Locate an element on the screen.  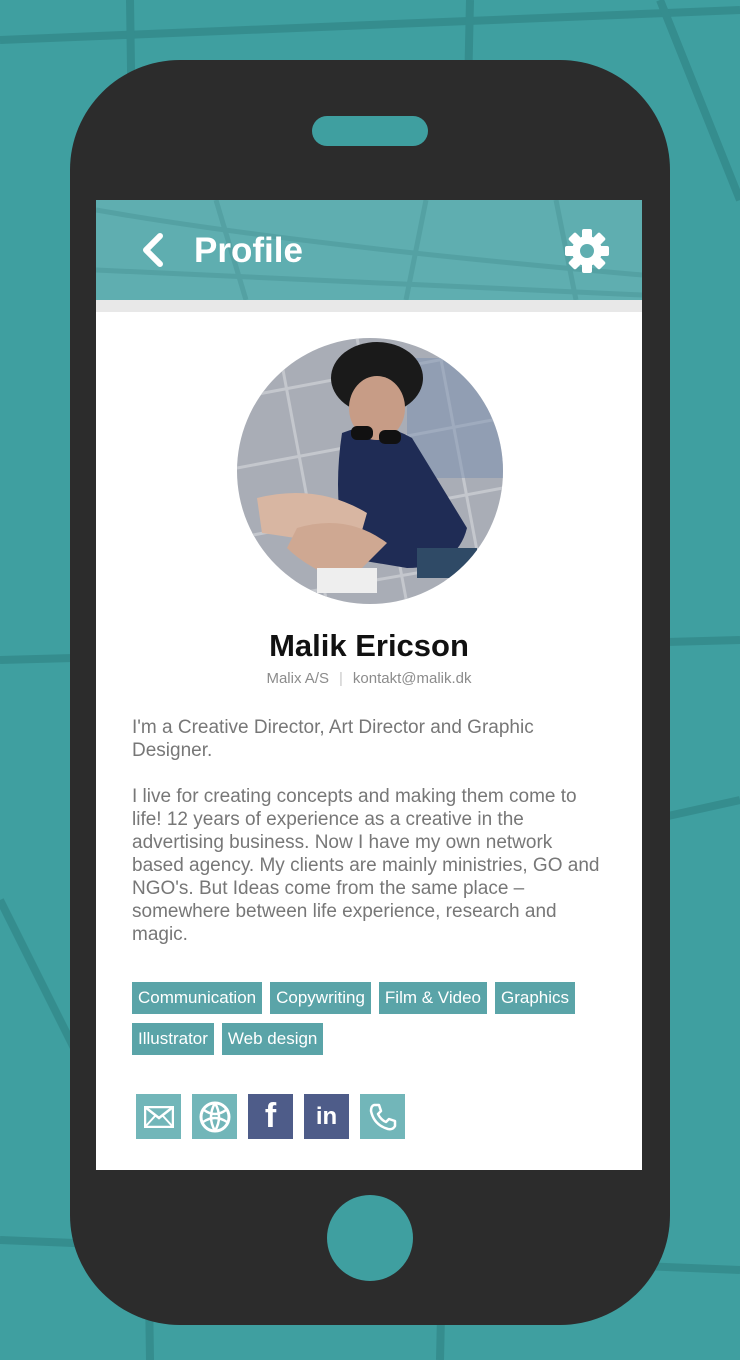
tag-graphics: Graphics is located at coordinates (535, 998).